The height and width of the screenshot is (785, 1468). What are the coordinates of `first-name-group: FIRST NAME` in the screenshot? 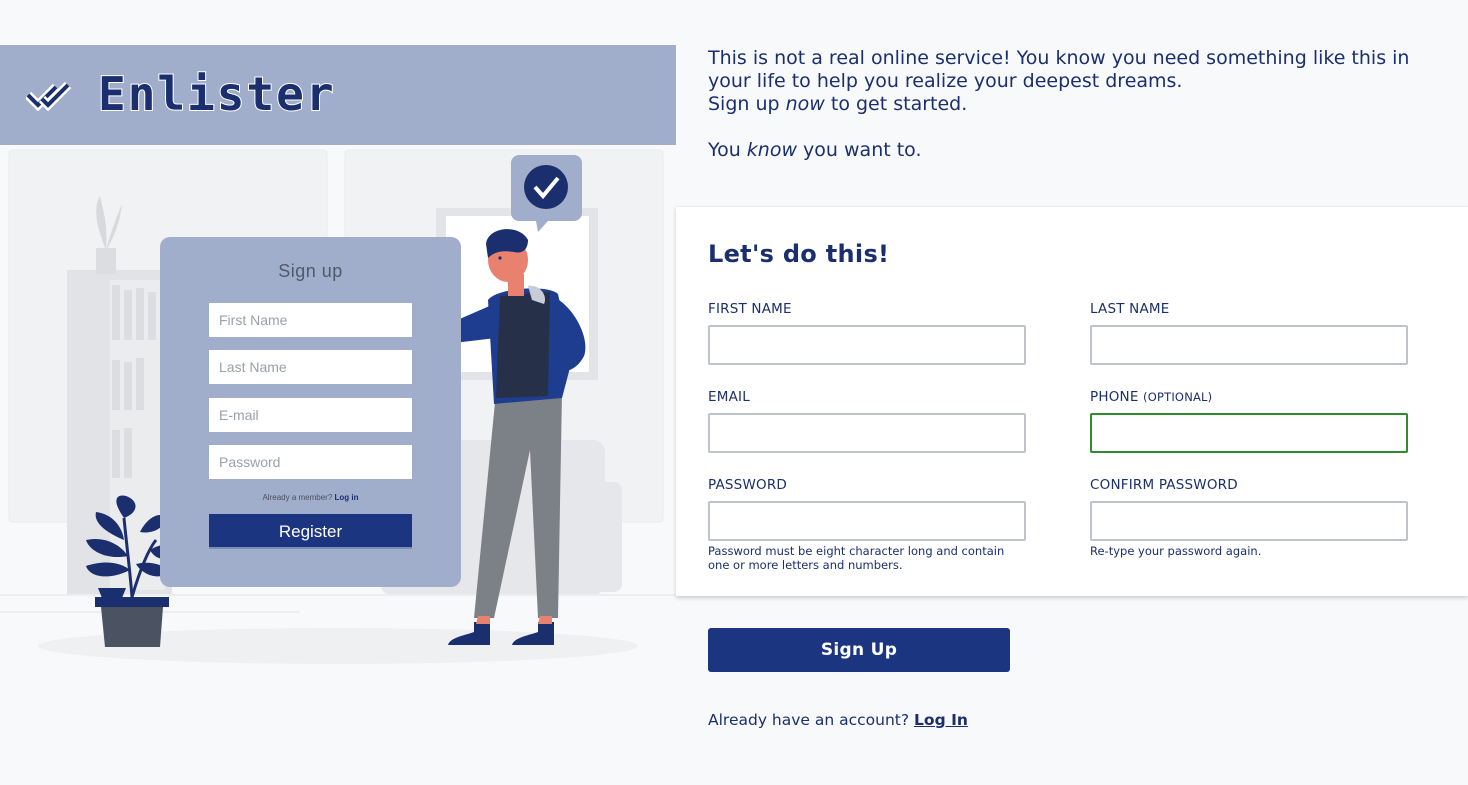 It's located at (867, 333).